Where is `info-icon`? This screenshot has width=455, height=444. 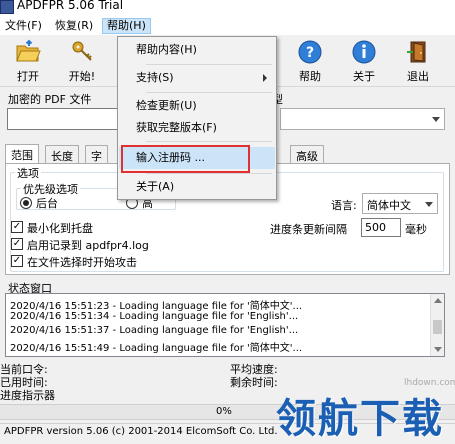
info-icon is located at coordinates (364, 52).